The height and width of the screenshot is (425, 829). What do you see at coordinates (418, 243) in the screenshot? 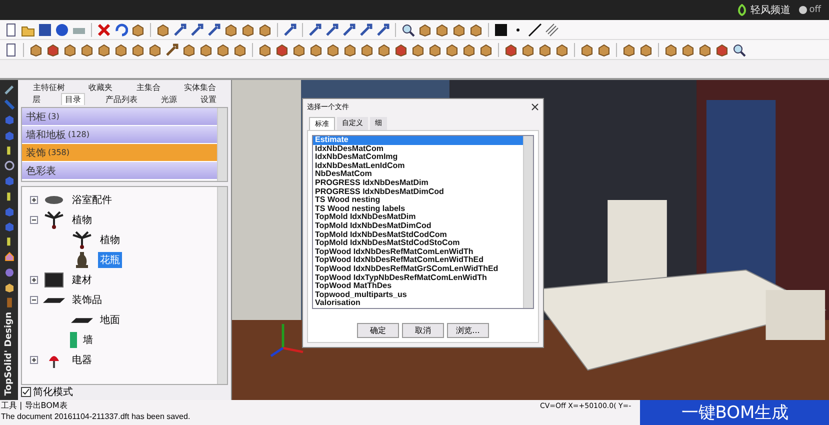
I see `file-list-item: TopMold IdxNbDesMatStdCodStoCom` at bounding box center [418, 243].